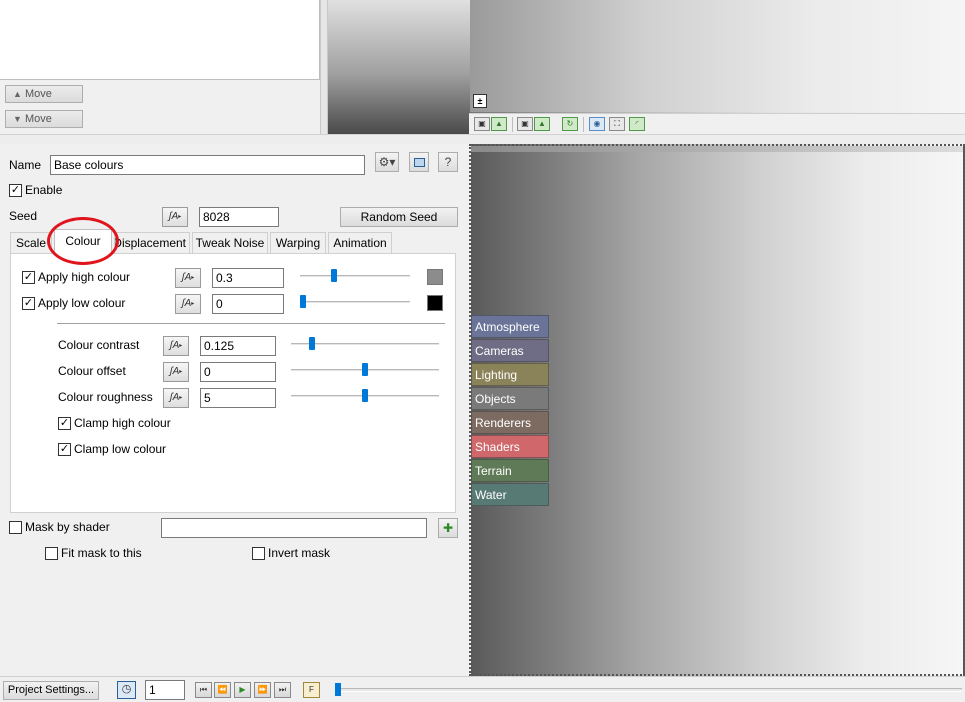 The image size is (965, 702). What do you see at coordinates (15, 527) in the screenshot?
I see `mask-by-shader-checkbox` at bounding box center [15, 527].